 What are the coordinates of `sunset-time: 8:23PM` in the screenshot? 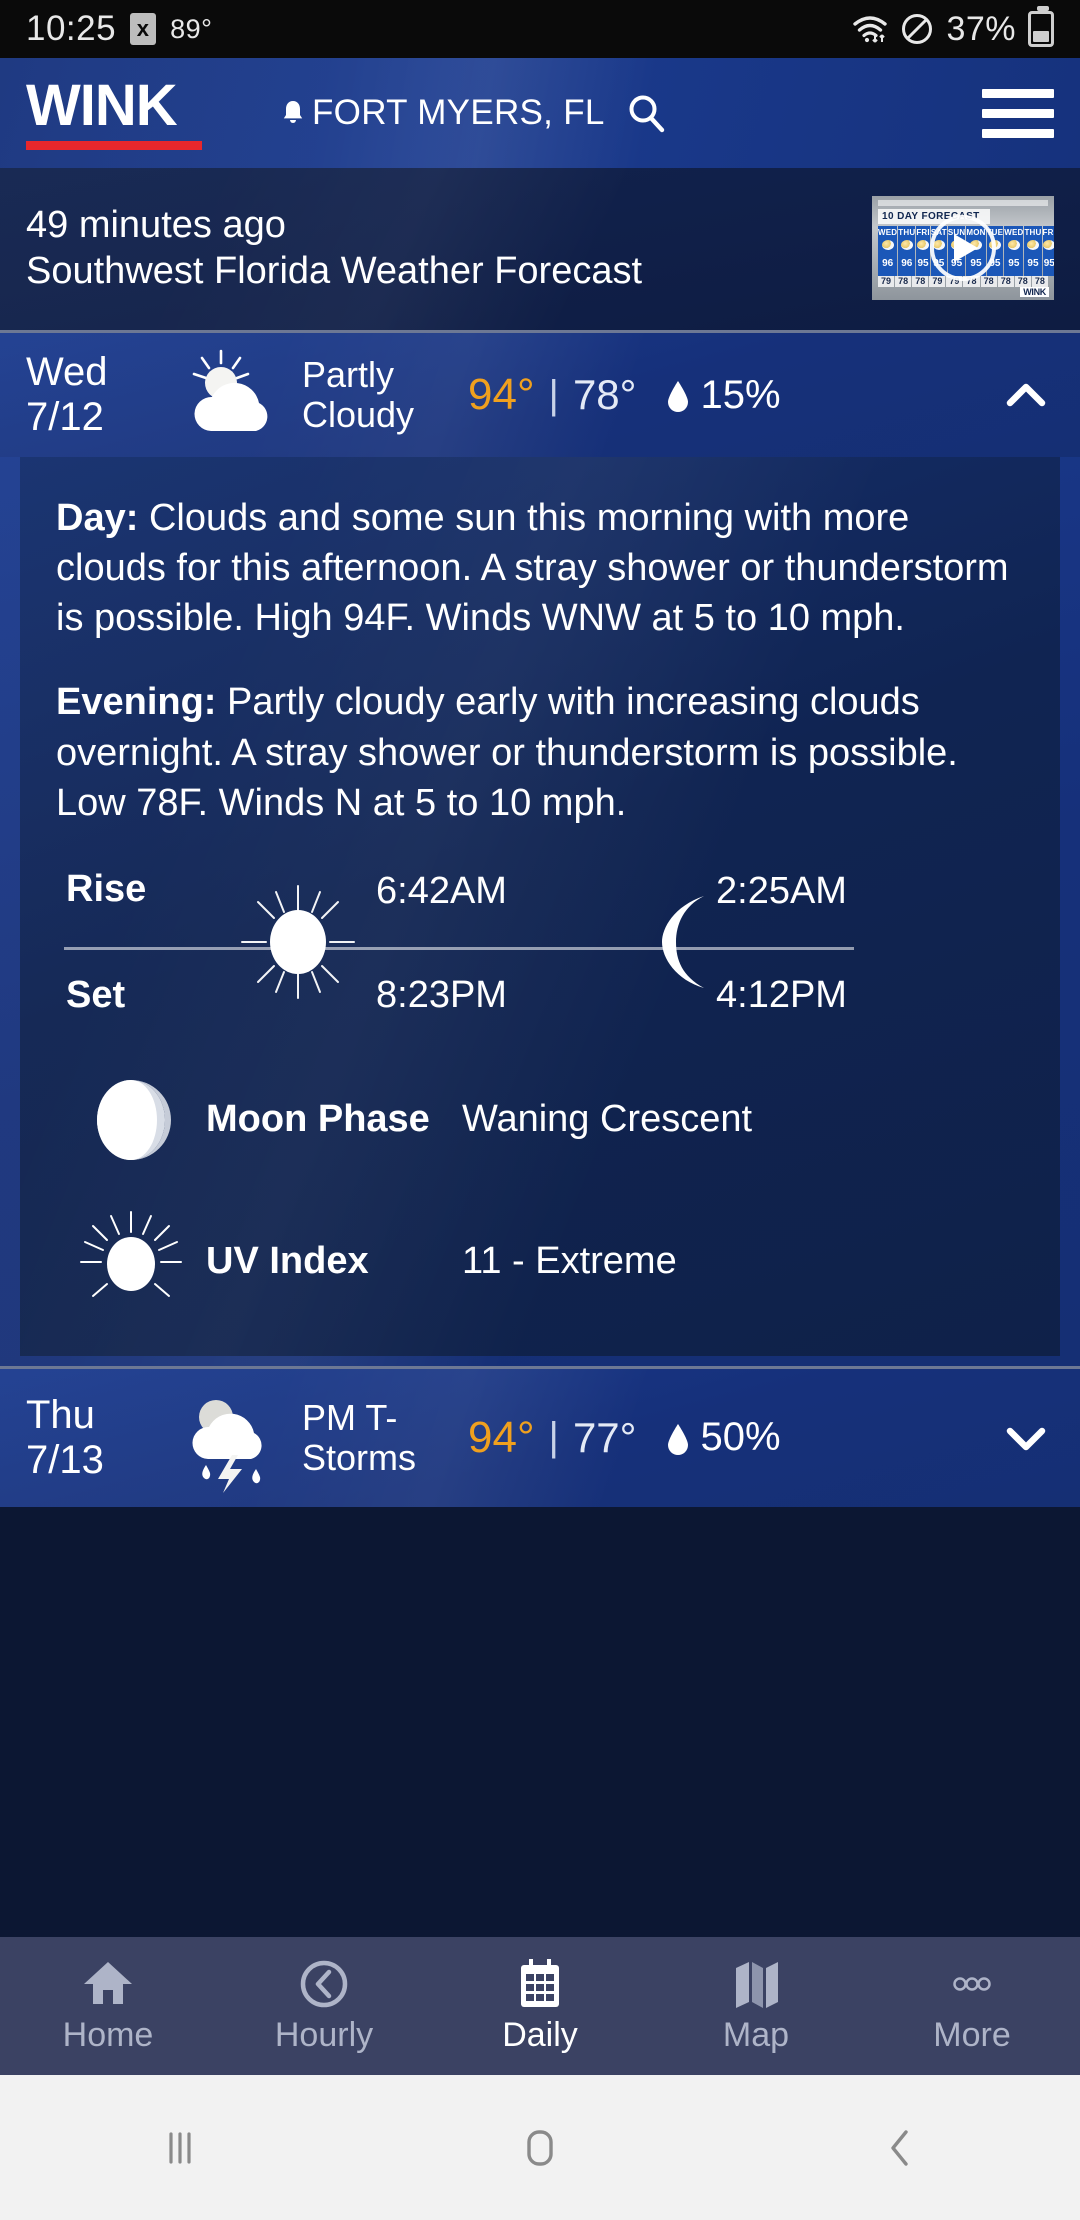 It's located at (441, 994).